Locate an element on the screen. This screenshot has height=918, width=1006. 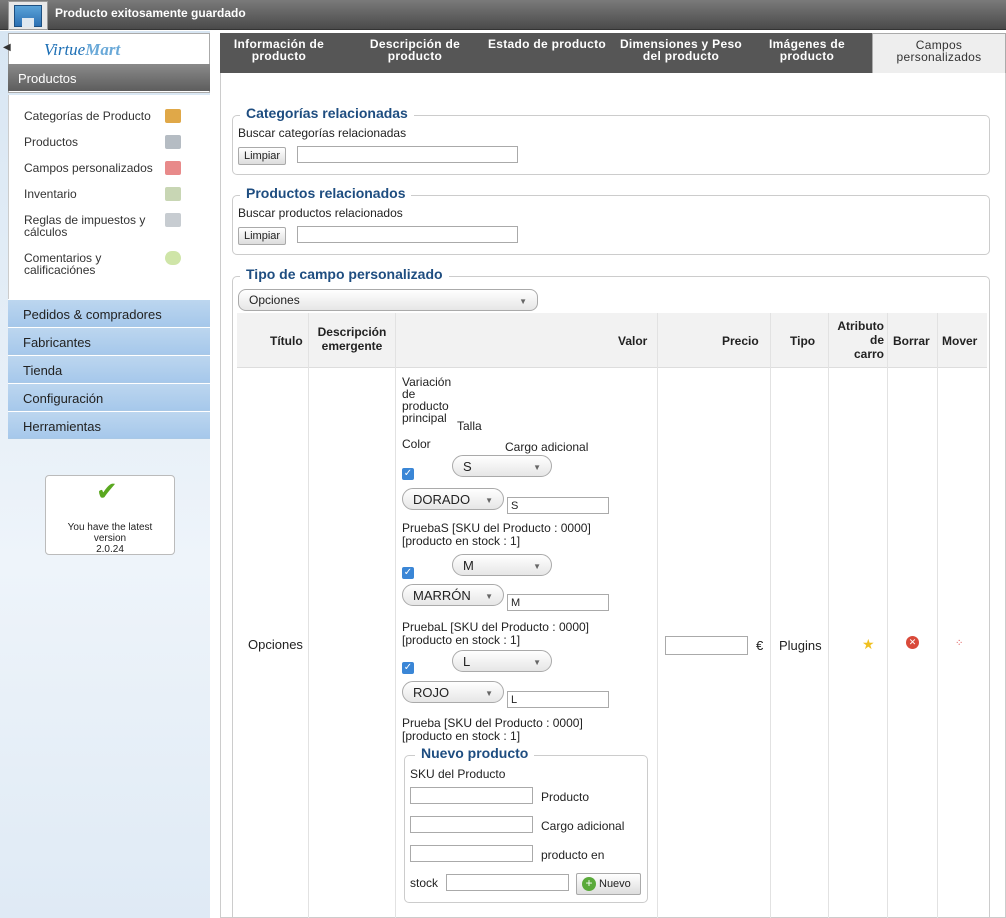
sidebar-item-reviews-line2: calificaciónes is located at coordinates (59, 270).